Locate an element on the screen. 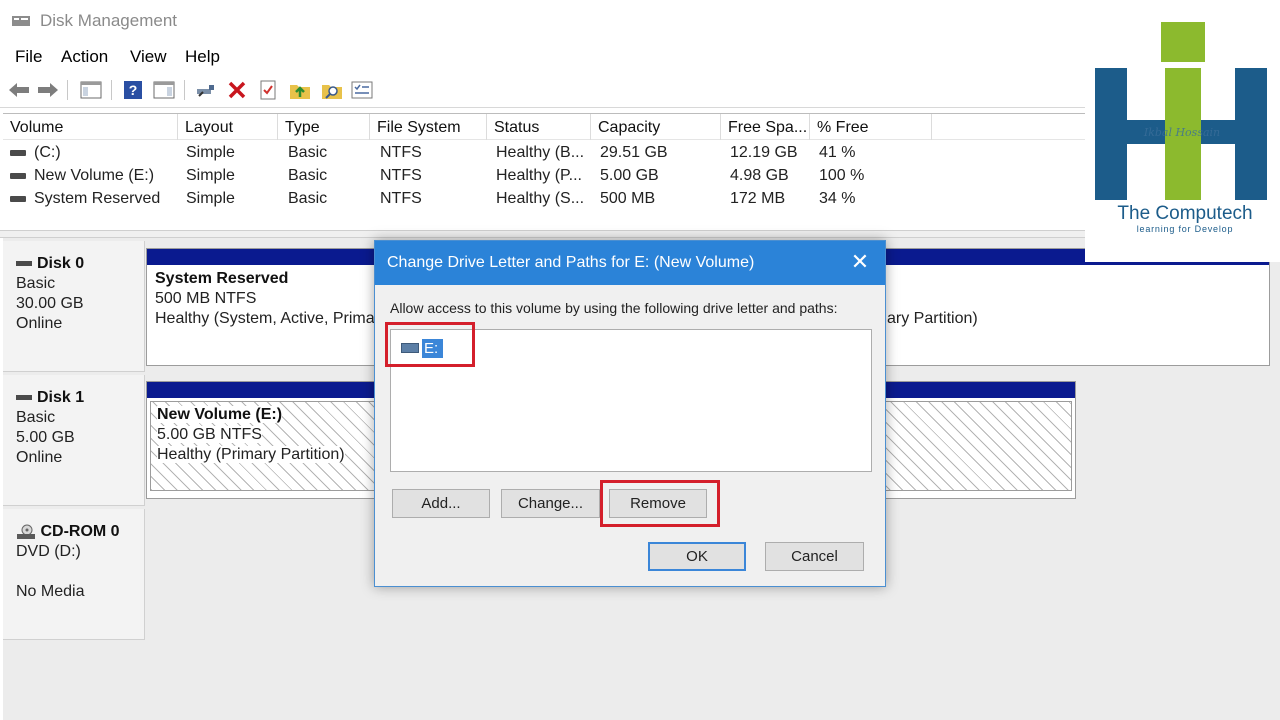 The width and height of the screenshot is (1280, 720). volume-name: New Volume (E:) is located at coordinates (94, 175).